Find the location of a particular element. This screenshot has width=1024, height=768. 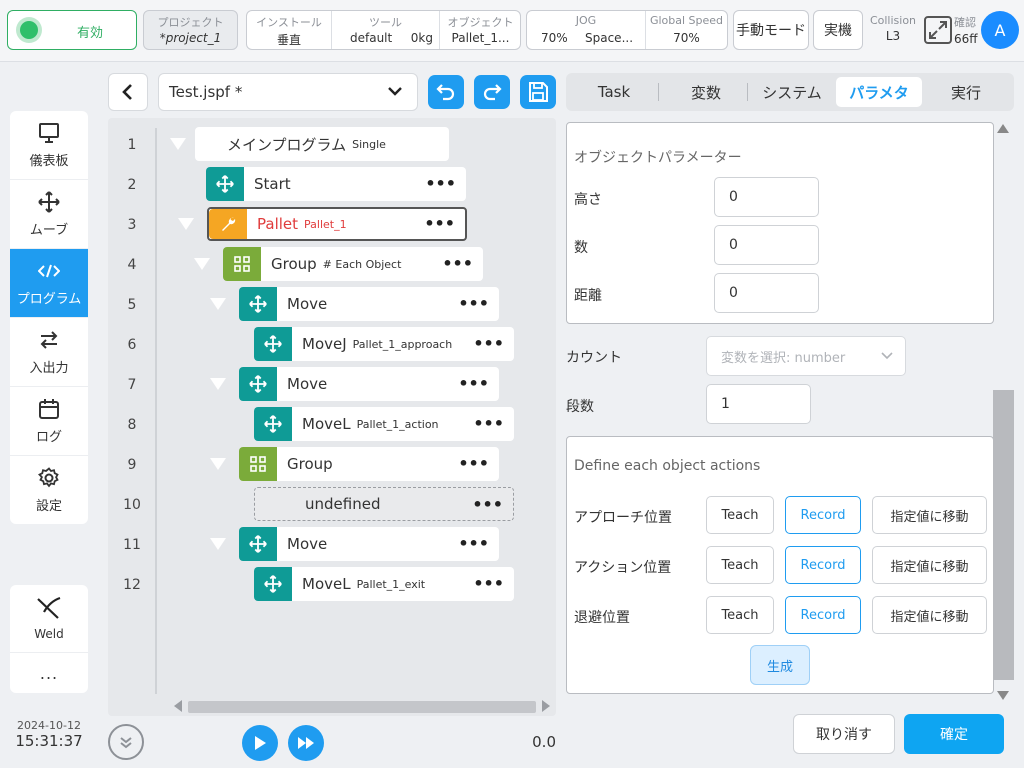

action-teach-button: Teach is located at coordinates (740, 565).